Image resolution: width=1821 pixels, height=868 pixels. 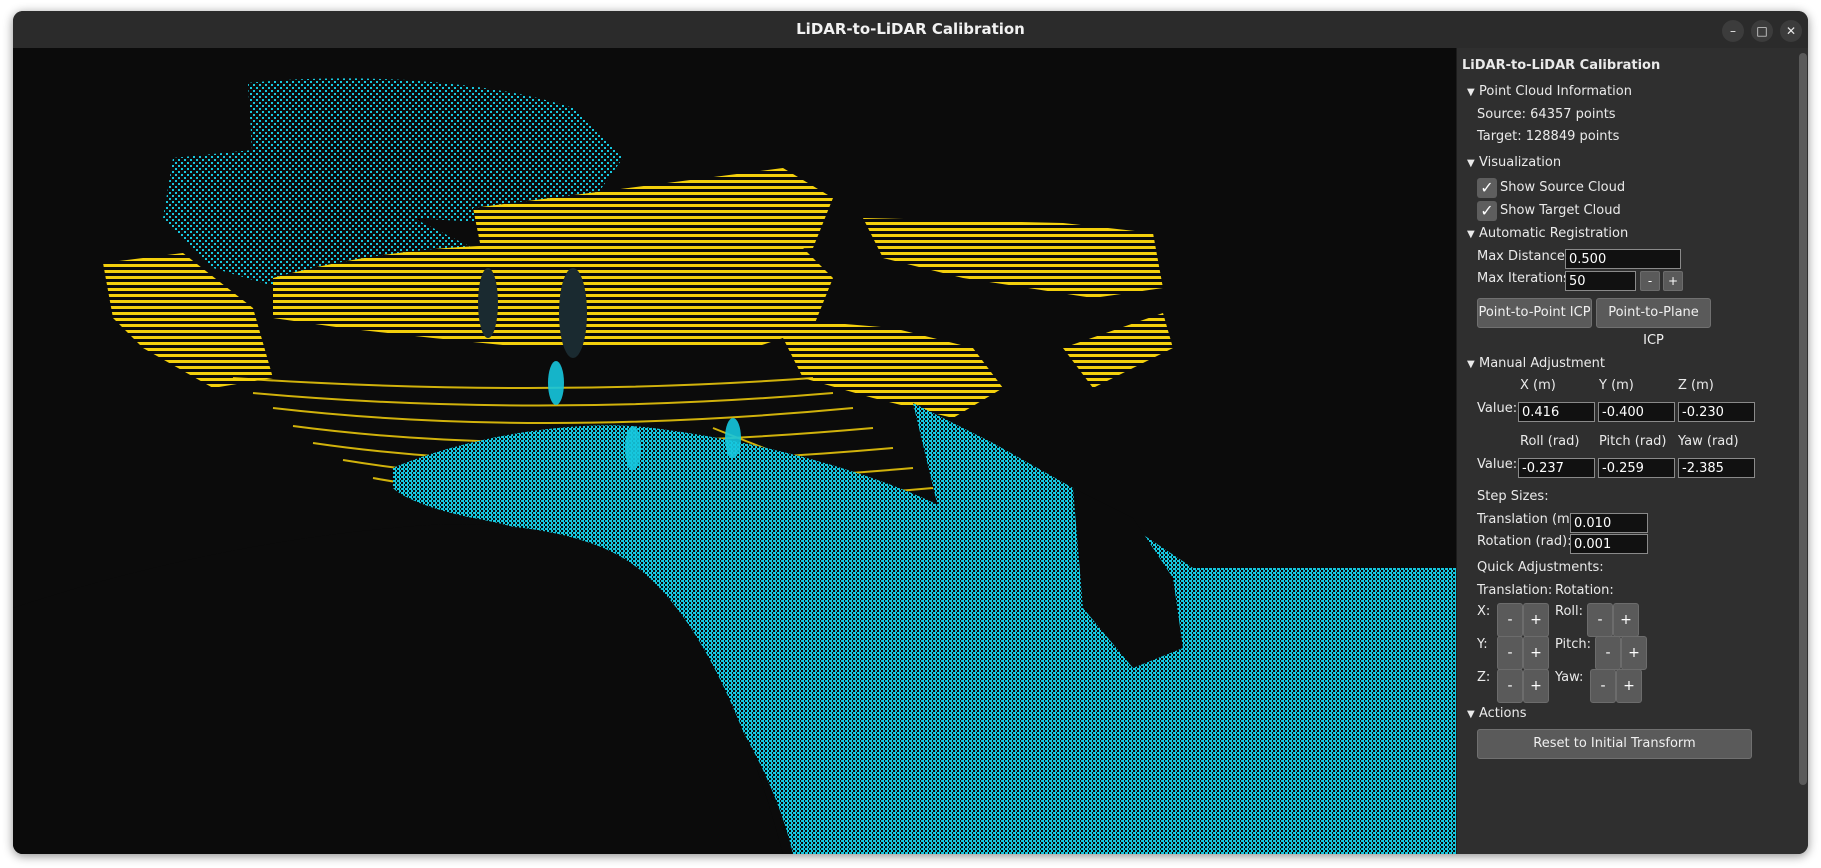 What do you see at coordinates (1484, 677) in the screenshot?
I see `quick-z-label: Z:` at bounding box center [1484, 677].